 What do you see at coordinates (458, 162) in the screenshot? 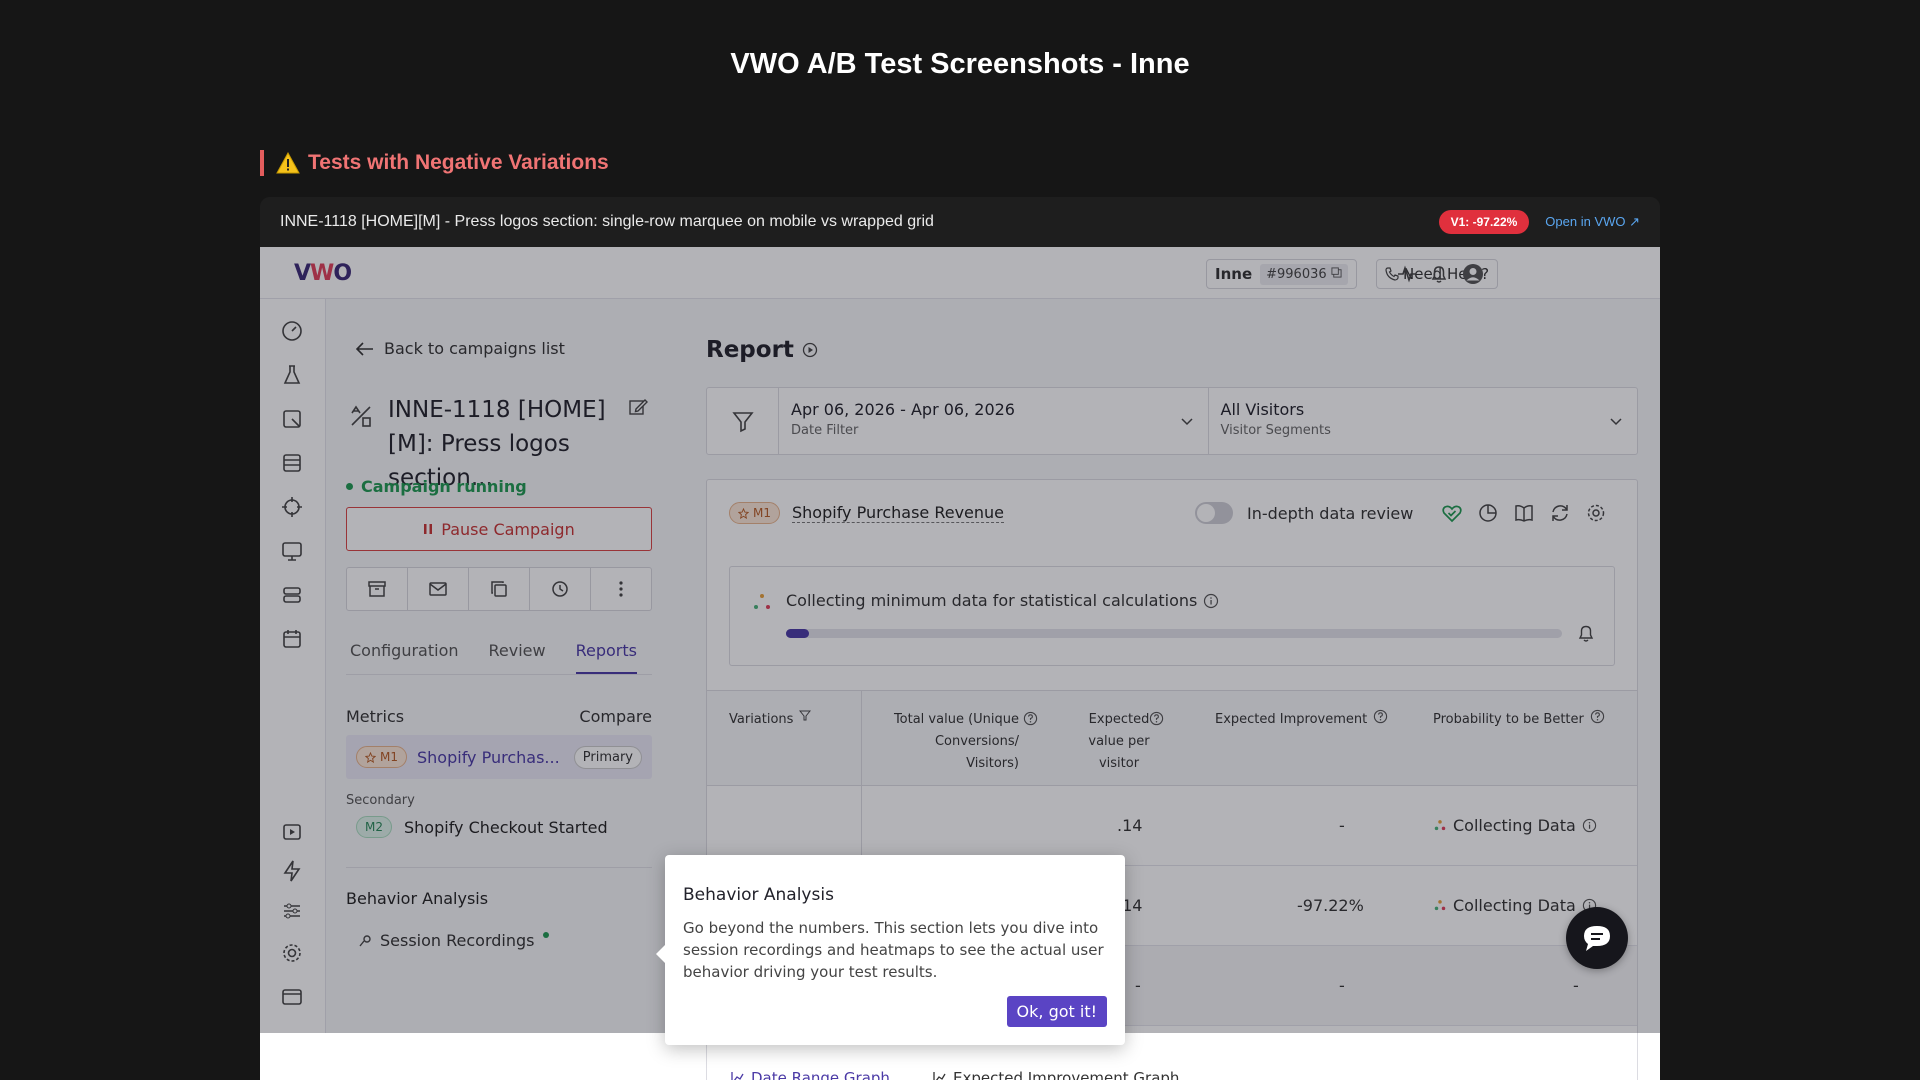
I see `section-heading-text: Tests with Negative Variations` at bounding box center [458, 162].